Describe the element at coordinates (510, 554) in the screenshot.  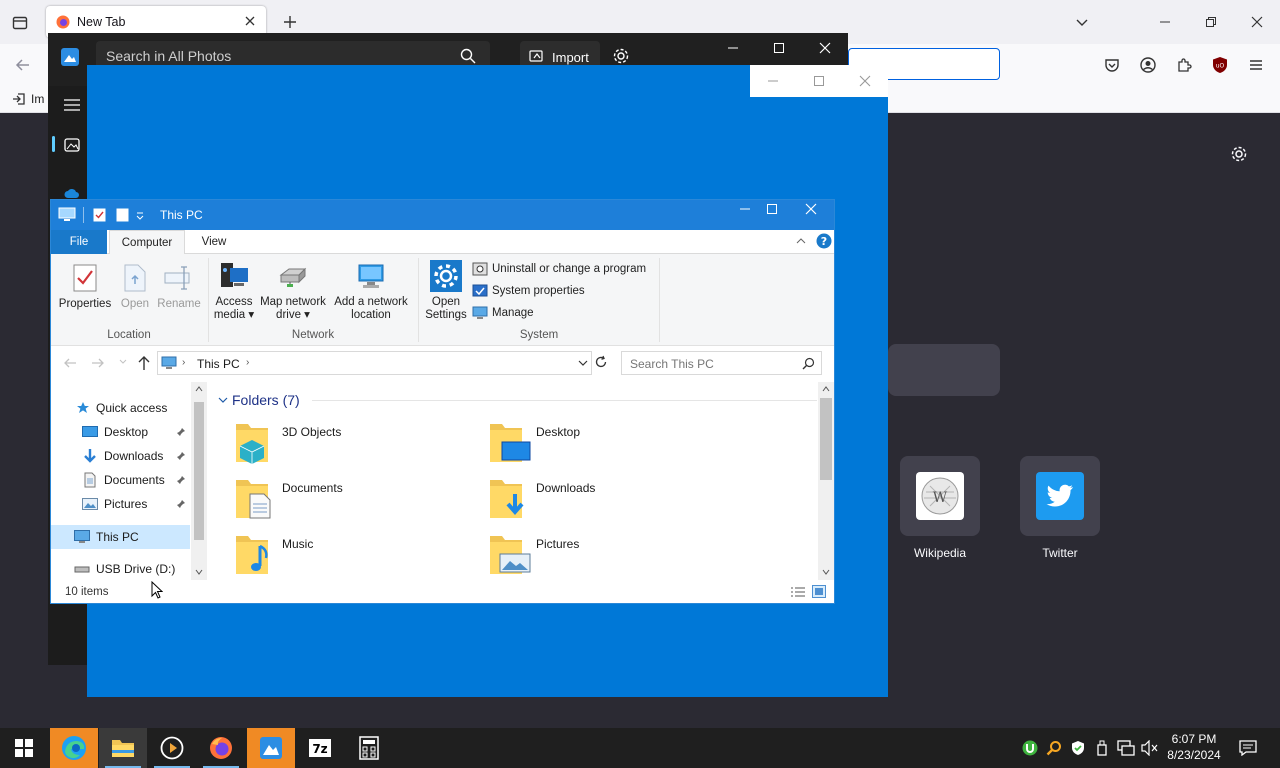
I see `folder-pictures-icon` at that location.